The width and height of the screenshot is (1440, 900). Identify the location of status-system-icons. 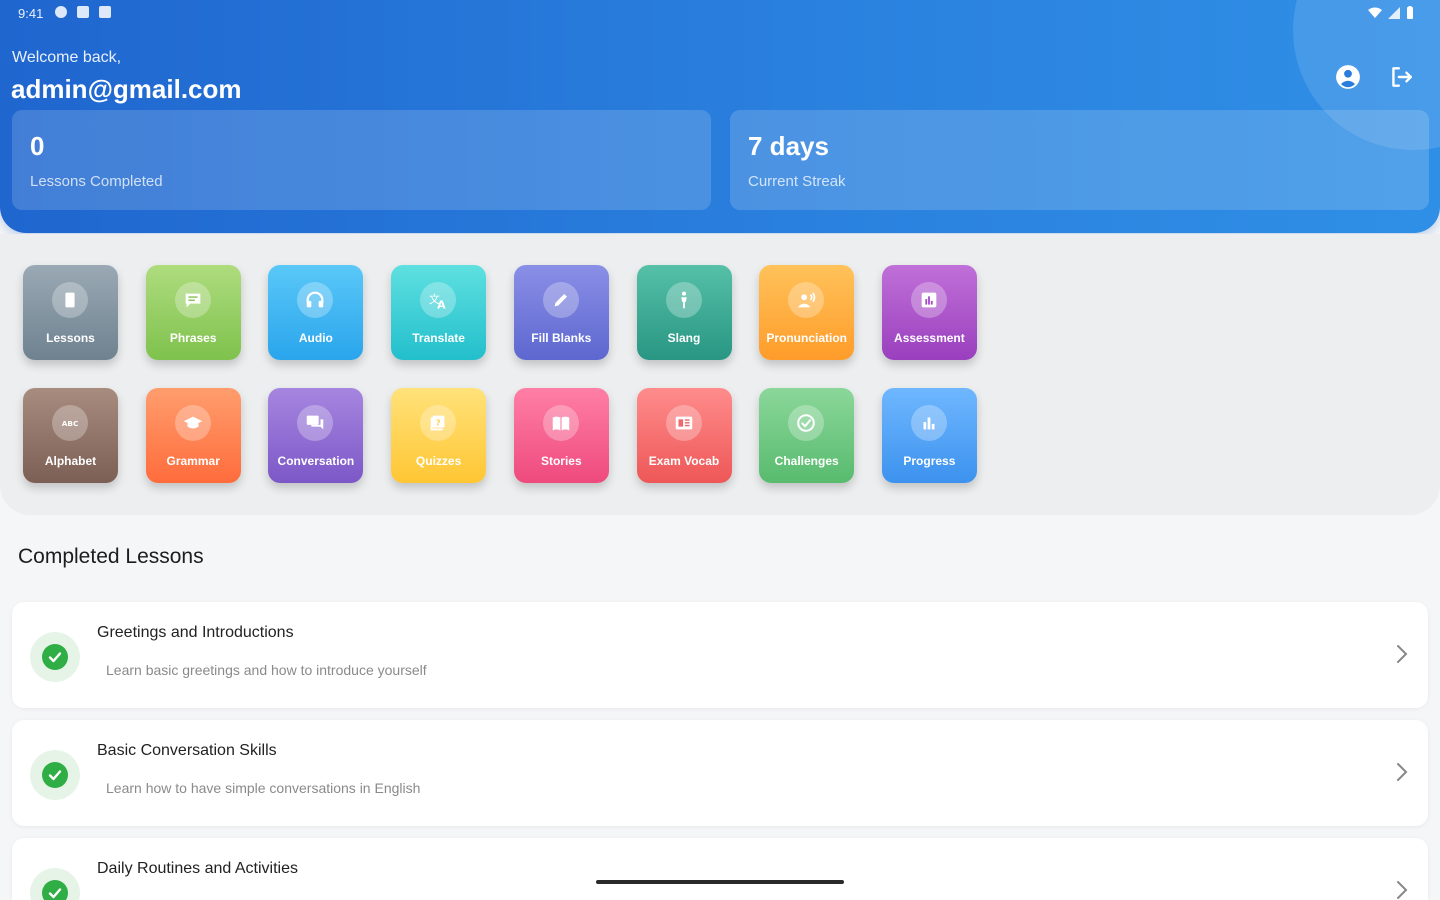
(1391, 12).